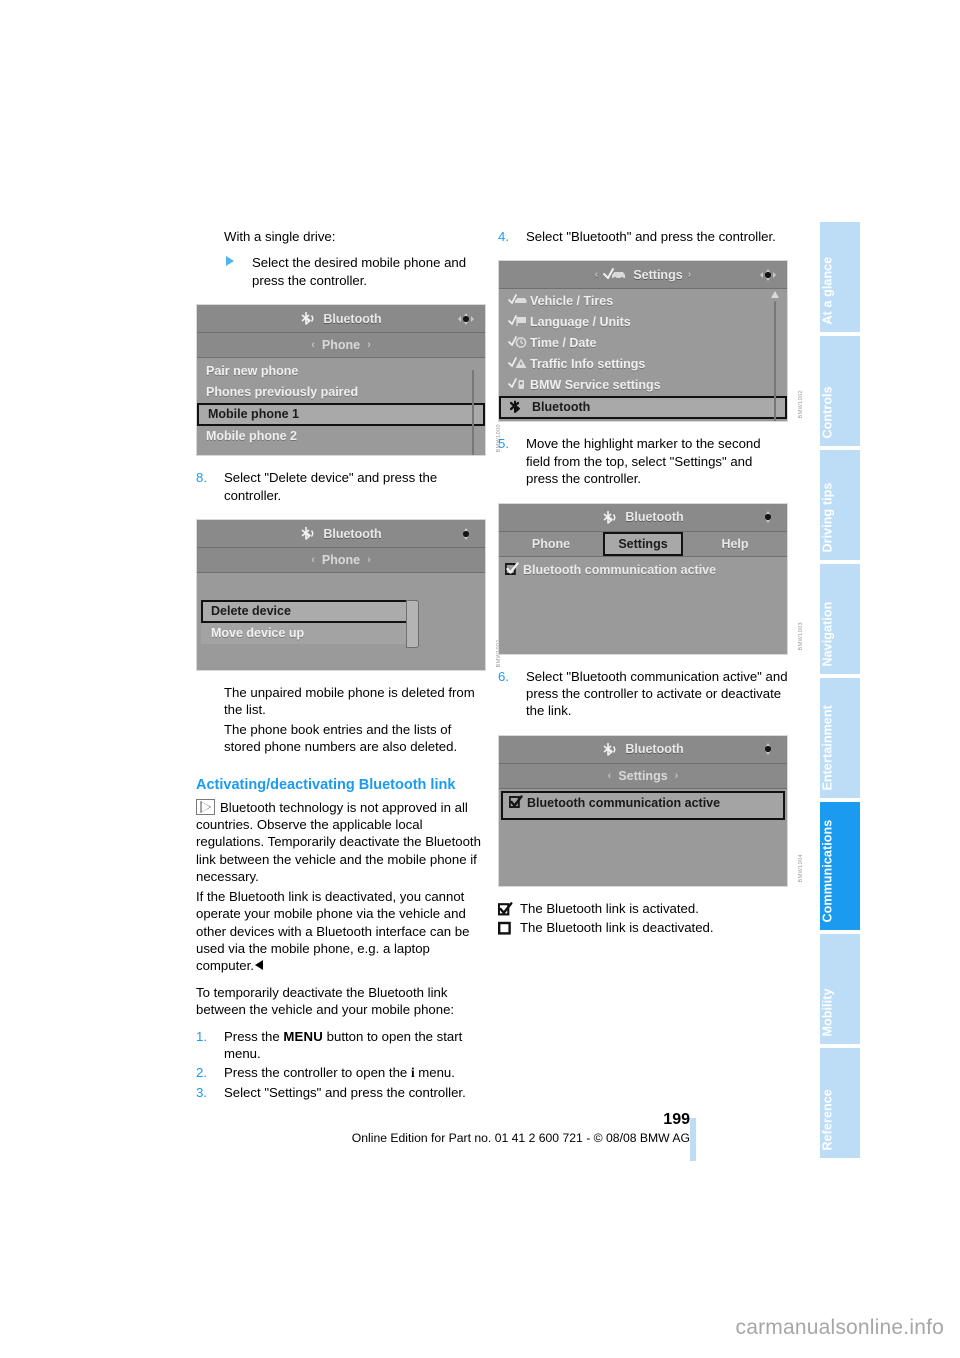 The height and width of the screenshot is (1358, 960). Describe the element at coordinates (309, 612) in the screenshot. I see `context-menu-item-selected: Delete device` at that location.